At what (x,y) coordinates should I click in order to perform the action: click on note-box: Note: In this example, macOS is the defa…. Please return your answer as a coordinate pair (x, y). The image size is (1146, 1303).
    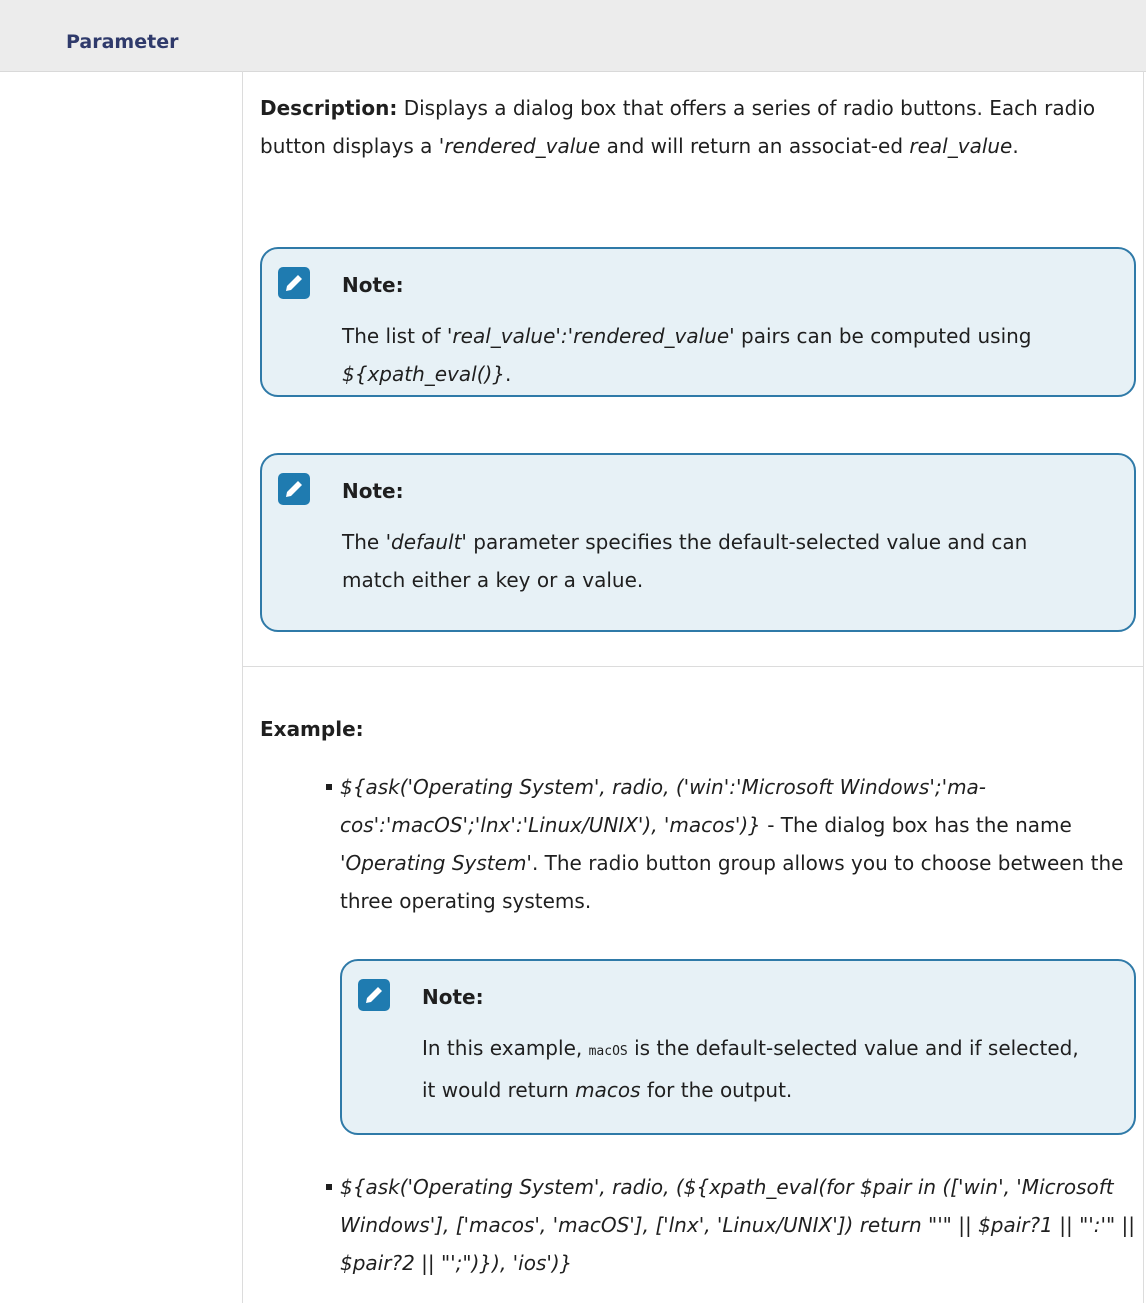
    Looking at the image, I should click on (738, 1047).